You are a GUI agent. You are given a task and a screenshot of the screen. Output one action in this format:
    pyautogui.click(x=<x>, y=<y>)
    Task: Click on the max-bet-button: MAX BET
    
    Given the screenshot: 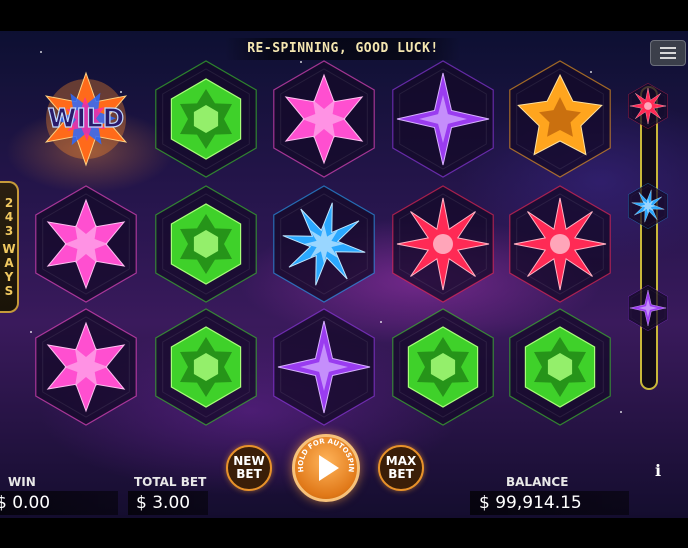 What is the action you would take?
    pyautogui.click(x=401, y=468)
    